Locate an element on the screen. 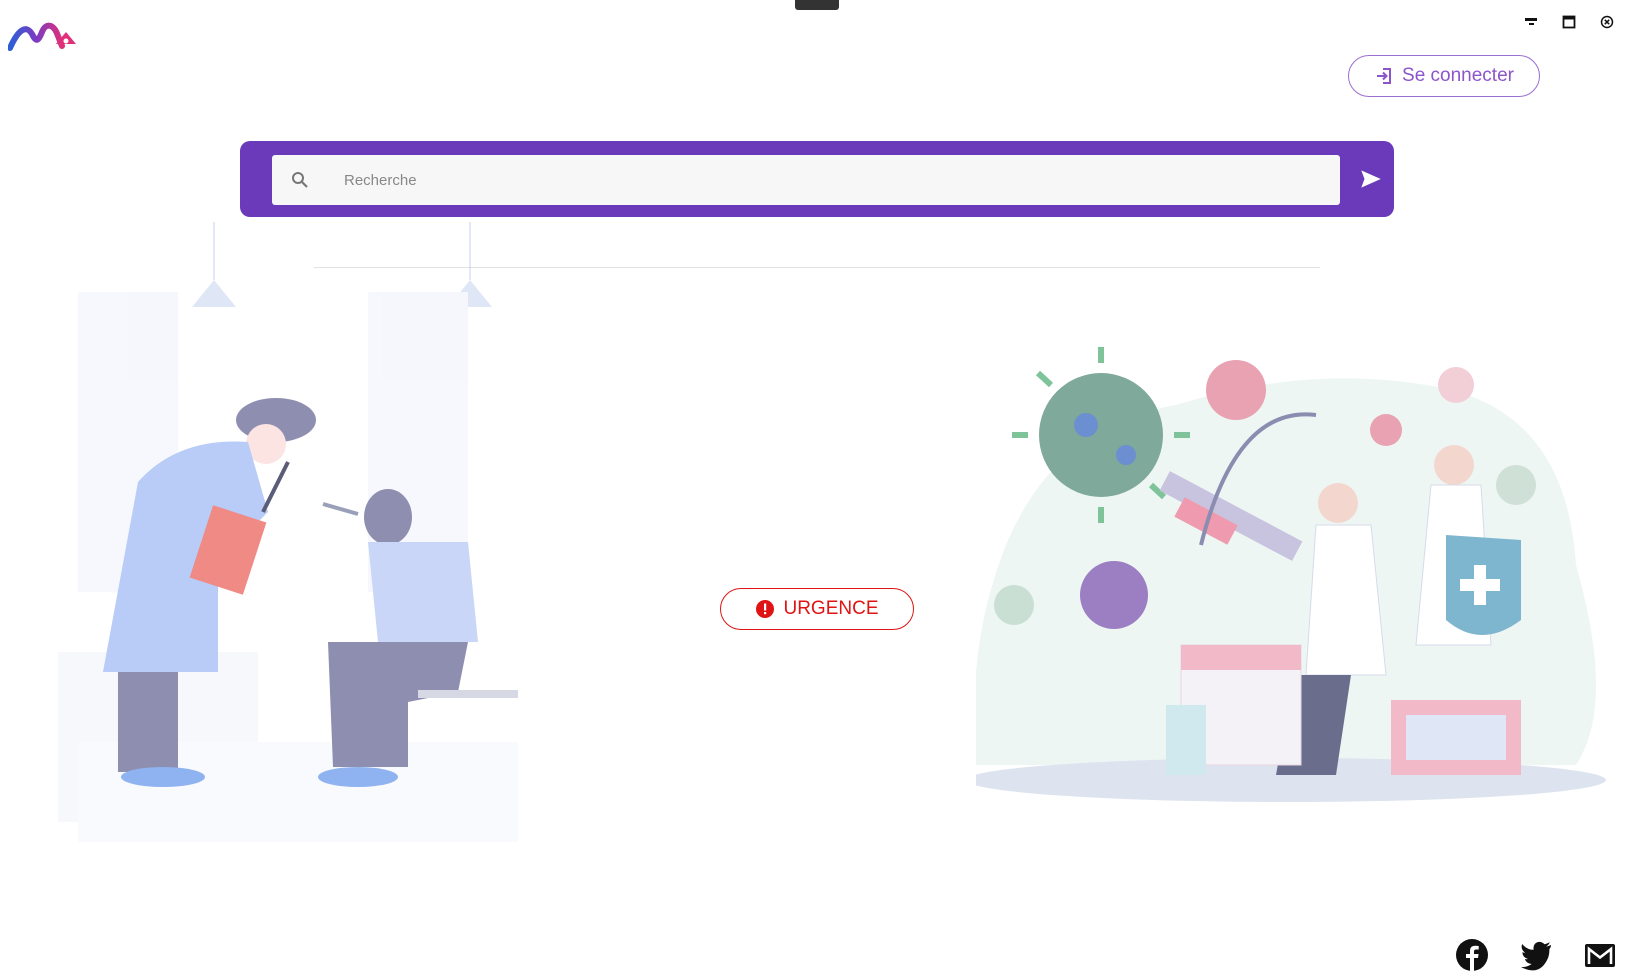  alert-icon is located at coordinates (765, 609).